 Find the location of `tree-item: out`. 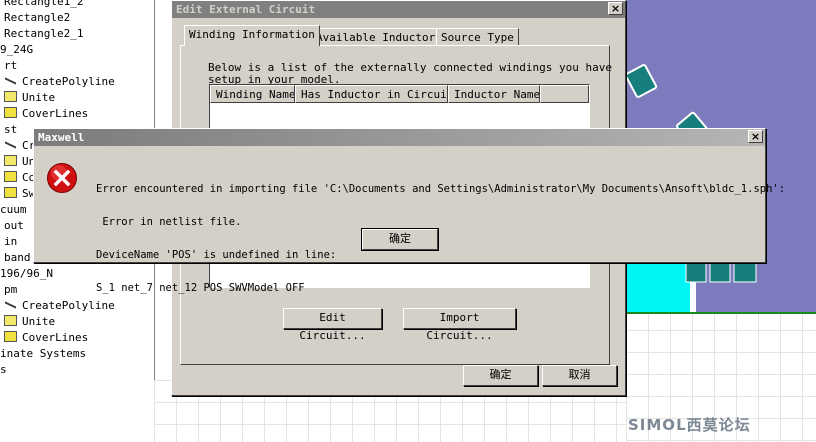

tree-item: out is located at coordinates (14, 226).